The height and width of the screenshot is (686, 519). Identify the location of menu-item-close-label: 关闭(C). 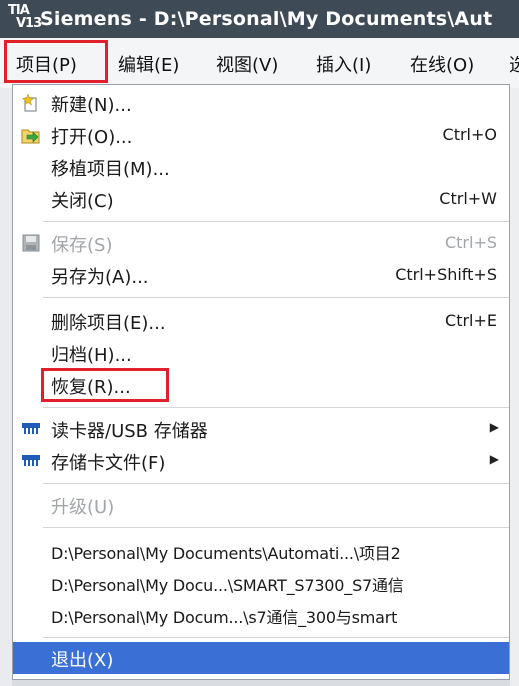
(82, 201).